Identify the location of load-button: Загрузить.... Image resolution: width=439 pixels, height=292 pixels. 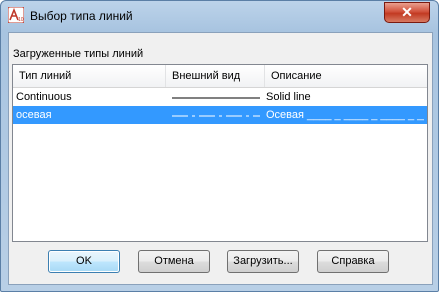
(263, 261).